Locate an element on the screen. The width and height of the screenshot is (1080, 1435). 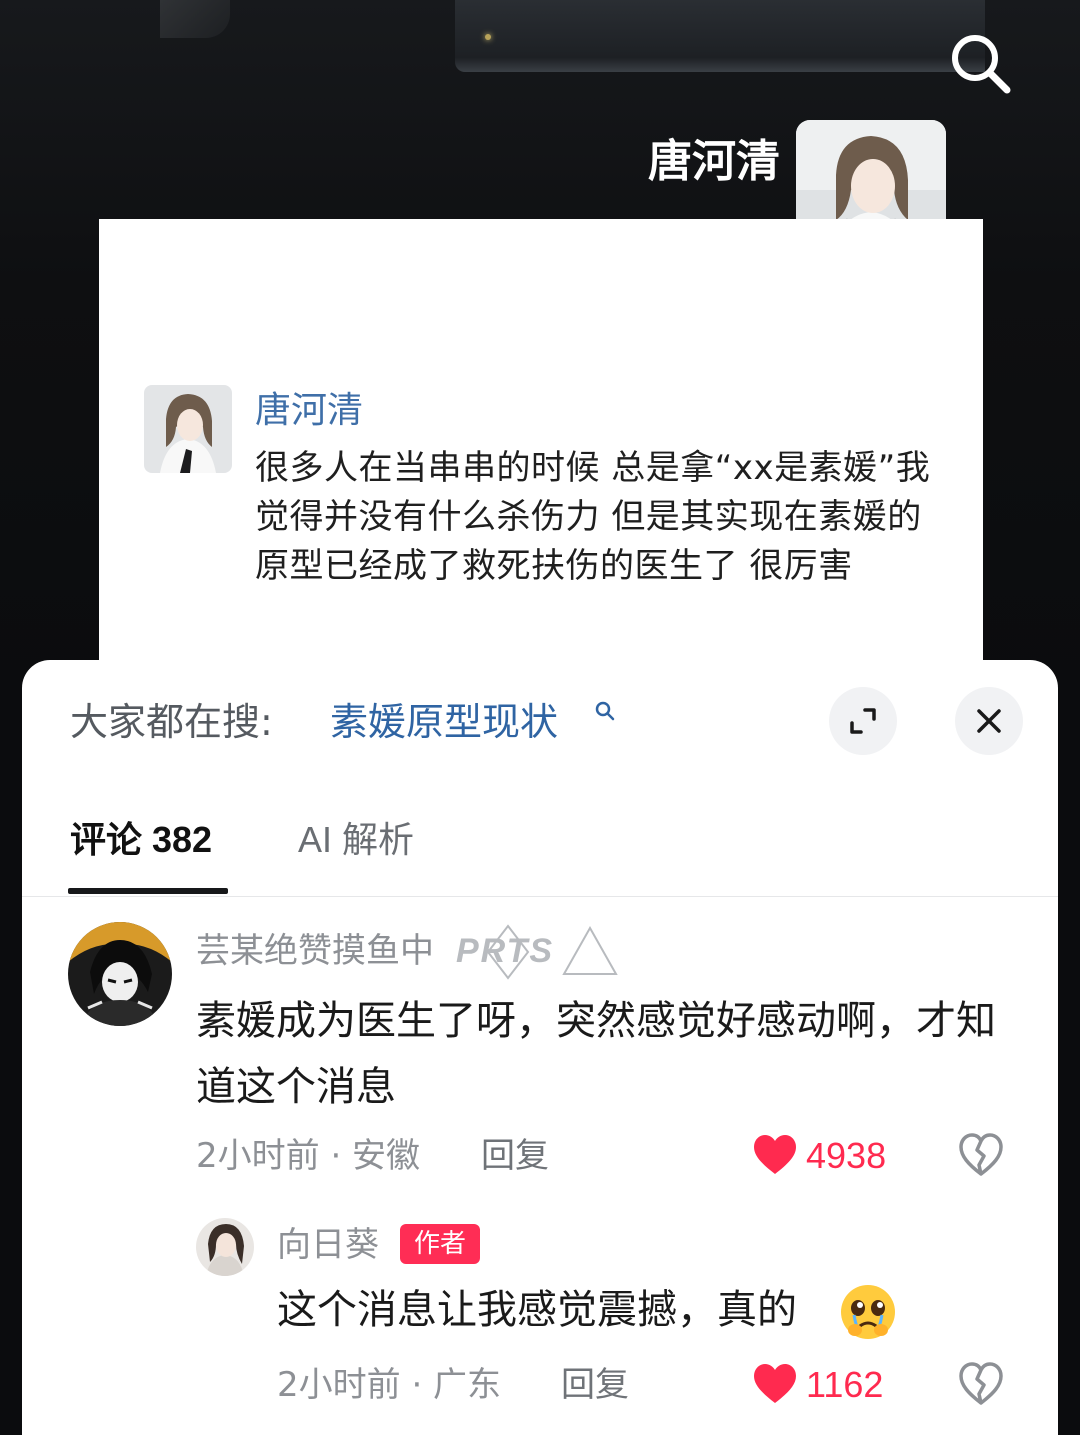
like-count: 4938 is located at coordinates (846, 1155).